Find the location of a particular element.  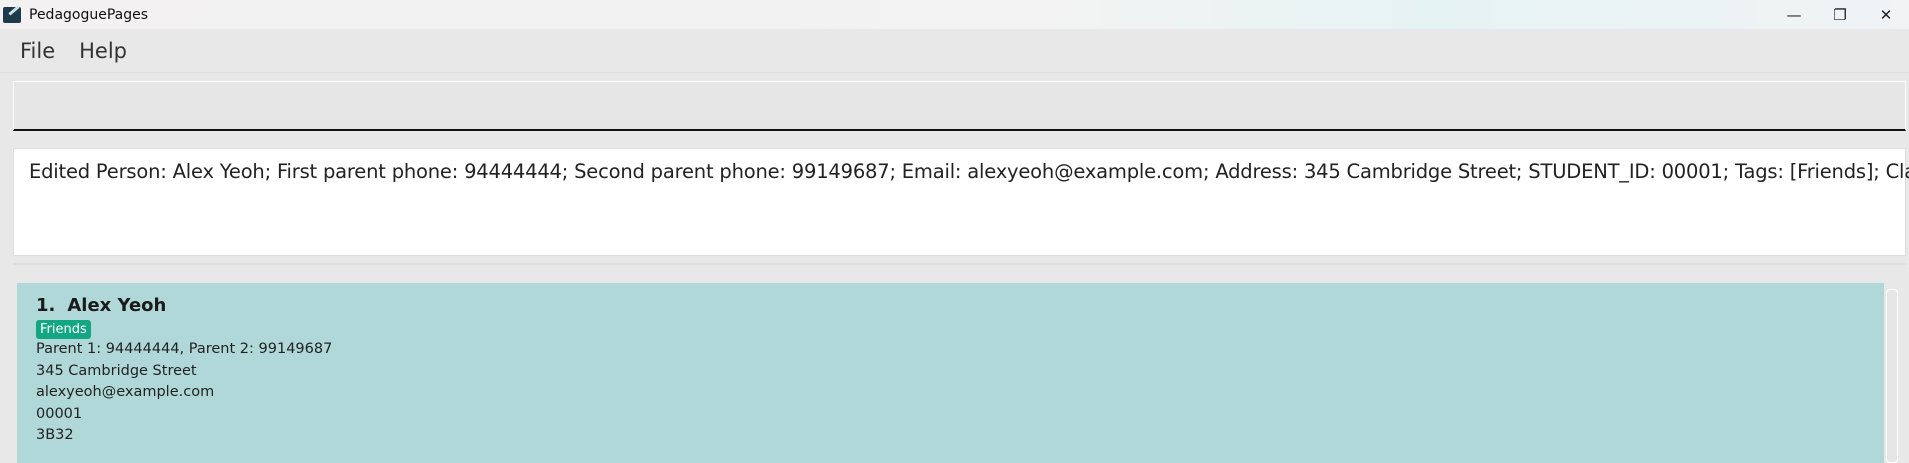

person-email: alexyeoh@example.com is located at coordinates (125, 392).